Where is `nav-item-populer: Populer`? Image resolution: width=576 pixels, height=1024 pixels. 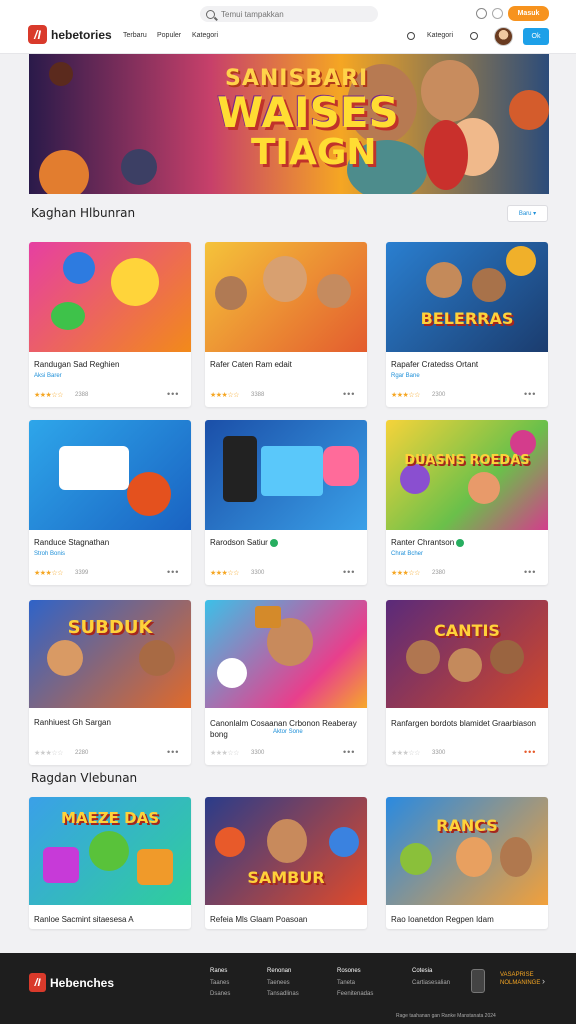
nav-item-populer: Populer is located at coordinates (169, 35).